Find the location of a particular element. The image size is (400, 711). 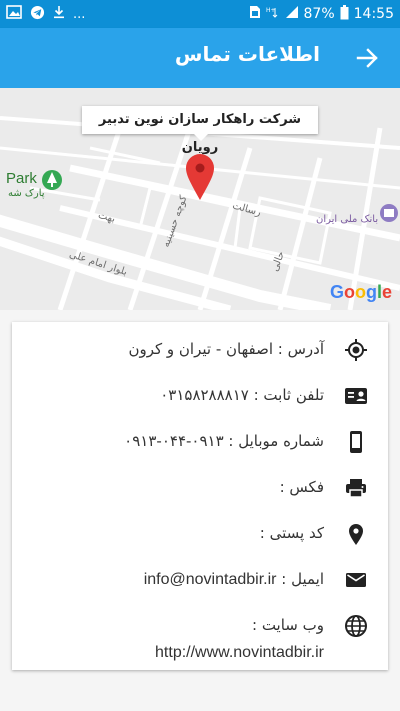

image-notification-icon is located at coordinates (14, 14).